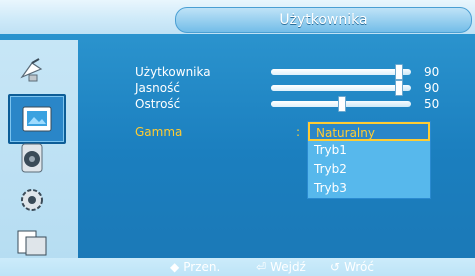  I want to click on gamma-colon: :, so click(298, 132).